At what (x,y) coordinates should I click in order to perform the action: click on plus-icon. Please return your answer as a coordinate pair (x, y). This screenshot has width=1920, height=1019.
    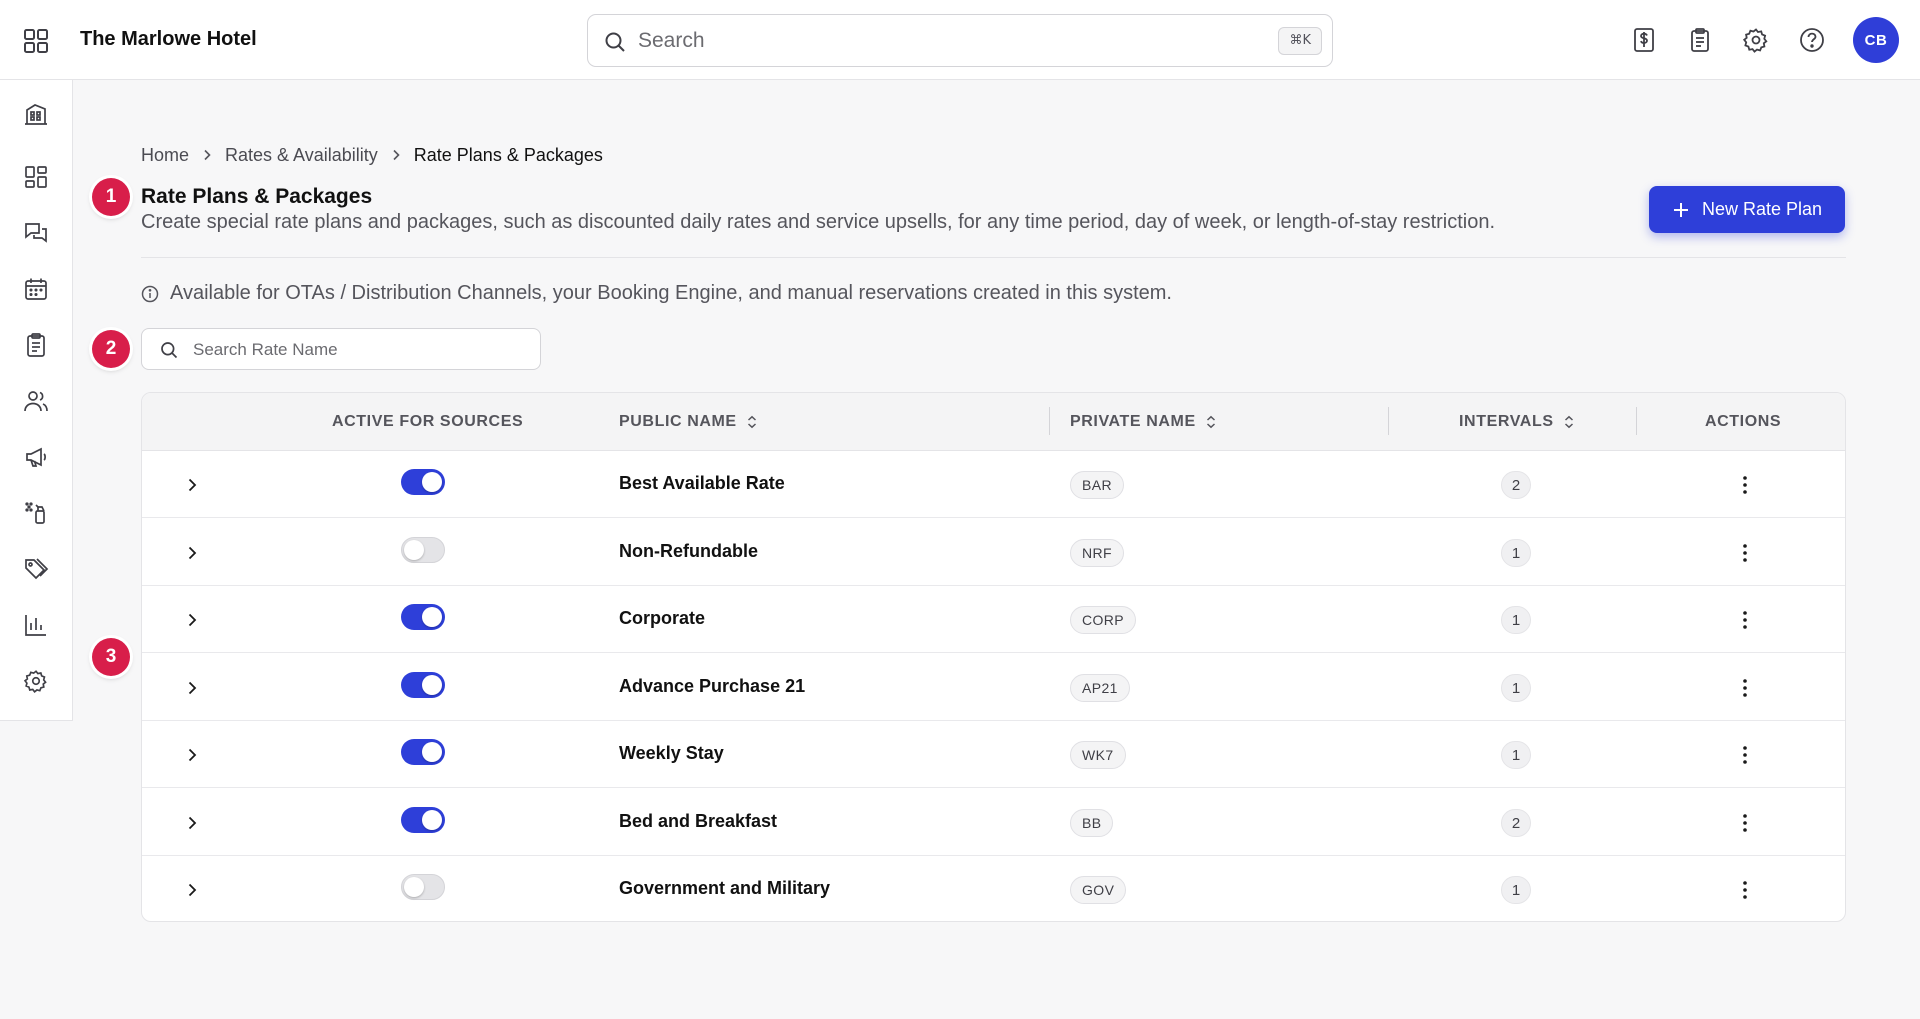
    Looking at the image, I should click on (1680, 209).